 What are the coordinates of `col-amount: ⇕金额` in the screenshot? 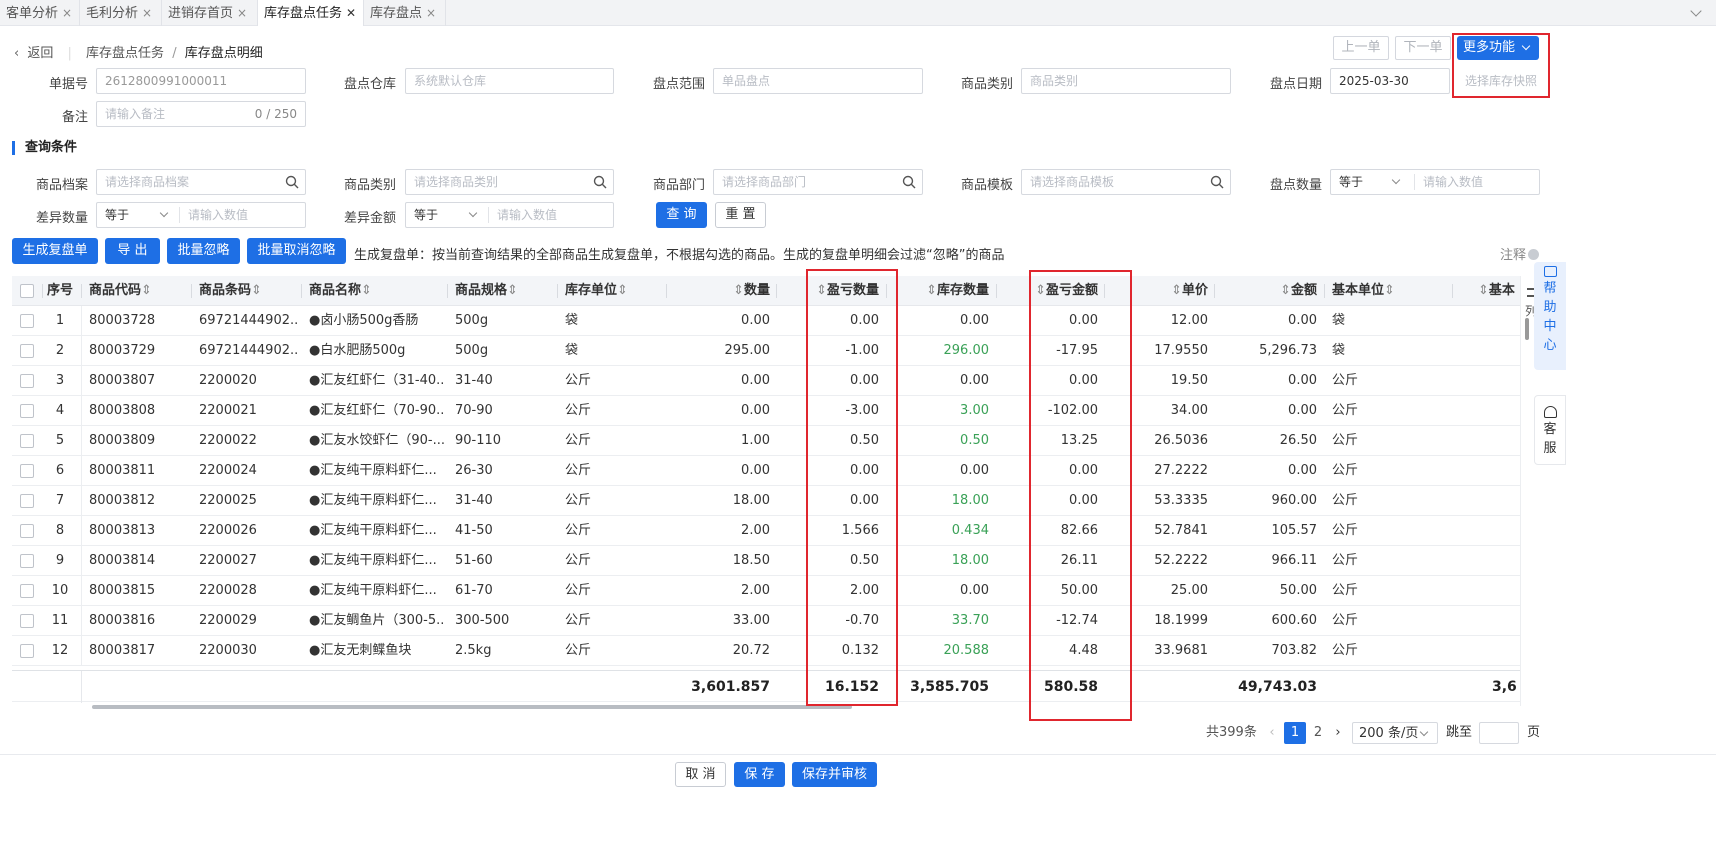 It's located at (1268, 291).